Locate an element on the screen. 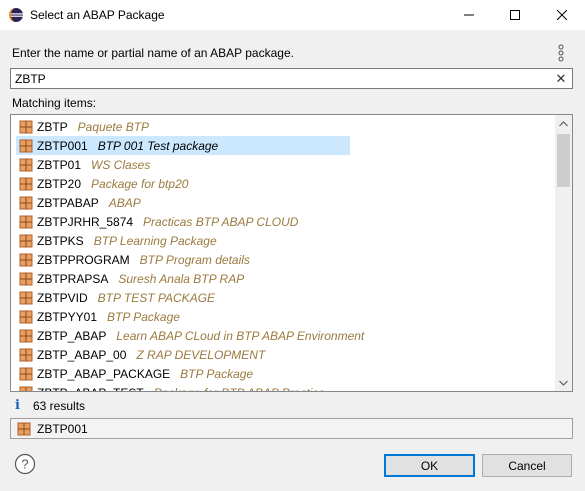 The height and width of the screenshot is (491, 585). package-name: ZBTPJRHR_5874 is located at coordinates (85, 221).